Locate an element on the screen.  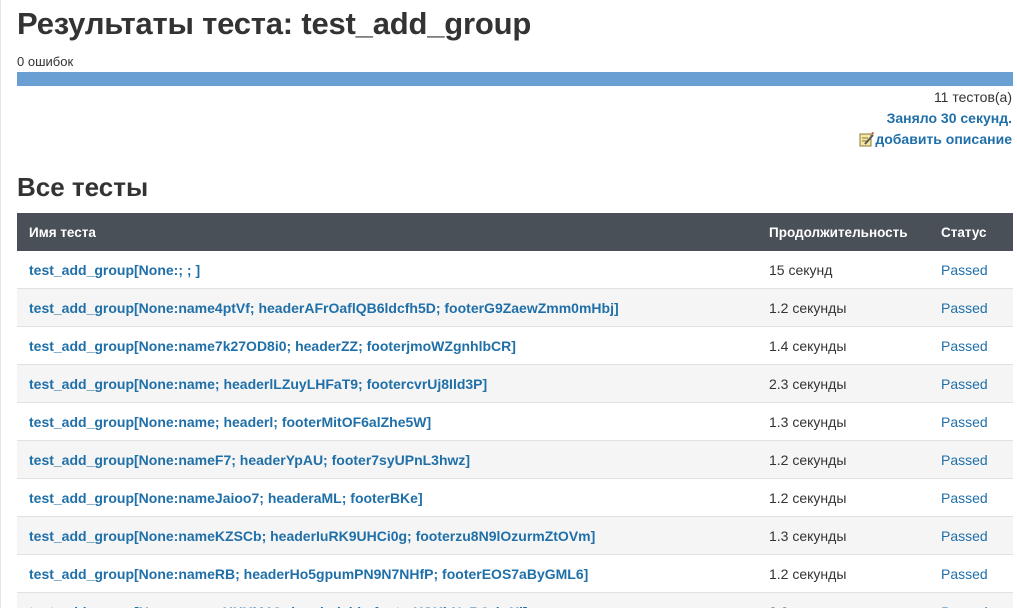
table-row: test_add_group[None:; ; ] 15 секунд Passed is located at coordinates (515, 270).